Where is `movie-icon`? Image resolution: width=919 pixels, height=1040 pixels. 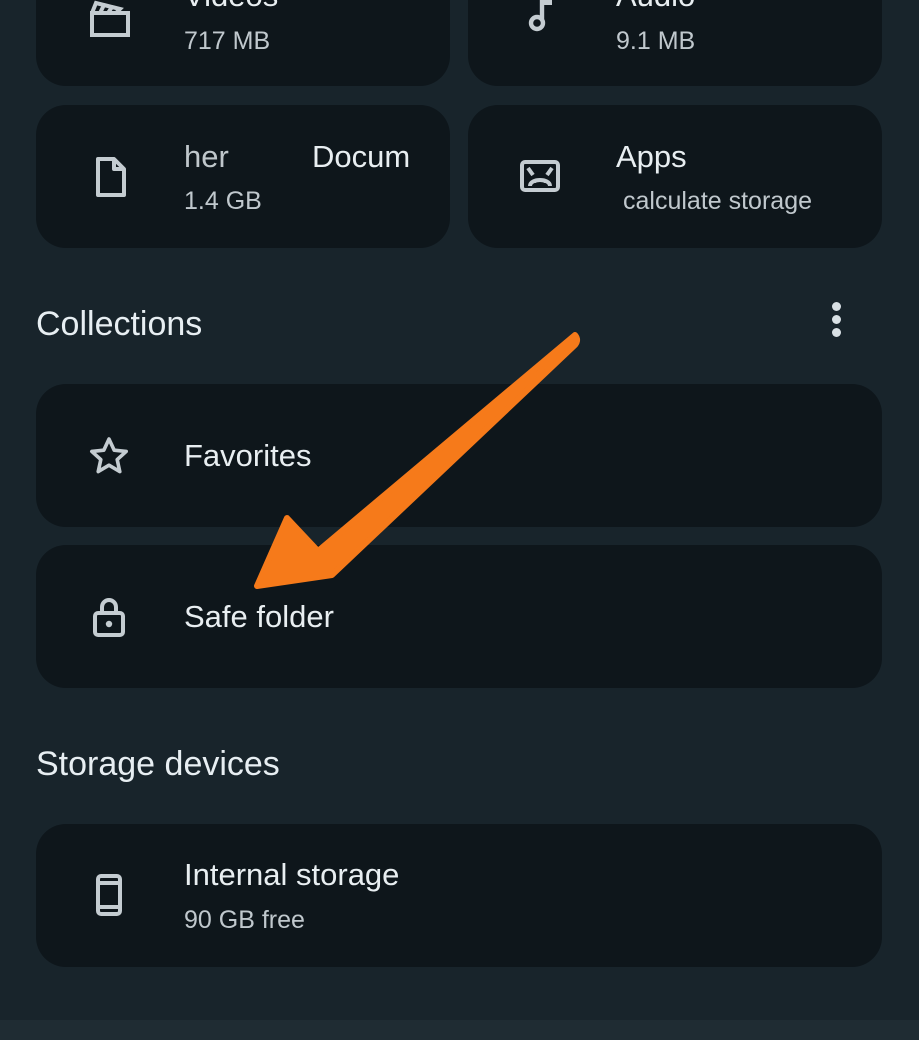
movie-icon is located at coordinates (110, 21).